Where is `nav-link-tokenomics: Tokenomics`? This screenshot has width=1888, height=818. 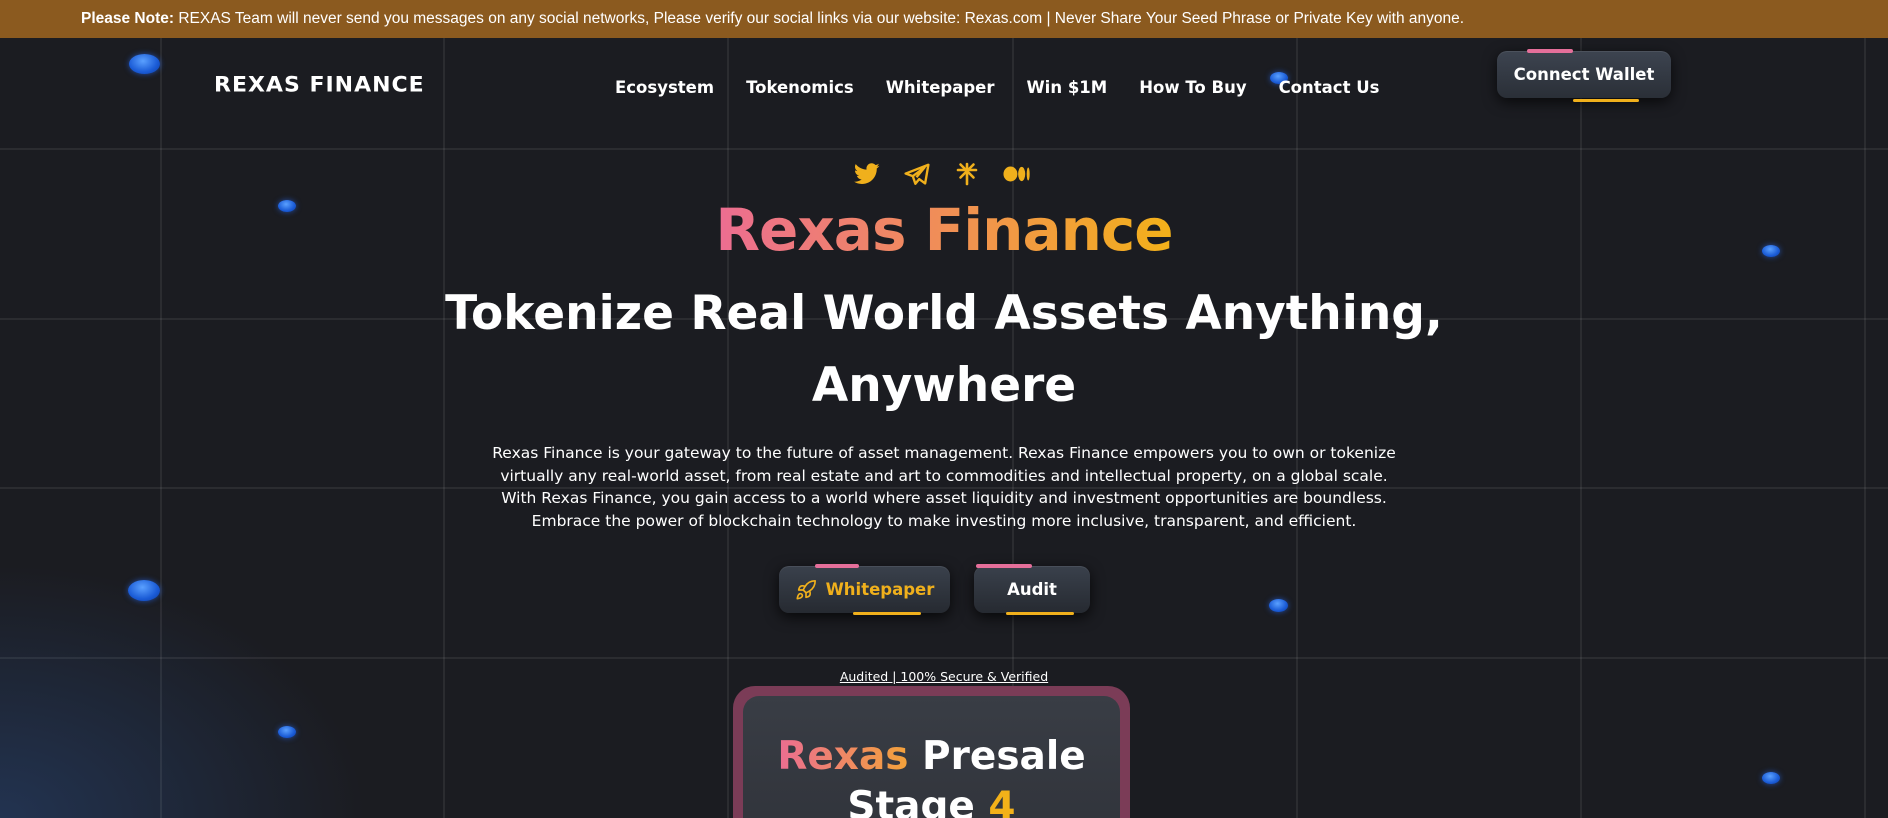 nav-link-tokenomics: Tokenomics is located at coordinates (800, 87).